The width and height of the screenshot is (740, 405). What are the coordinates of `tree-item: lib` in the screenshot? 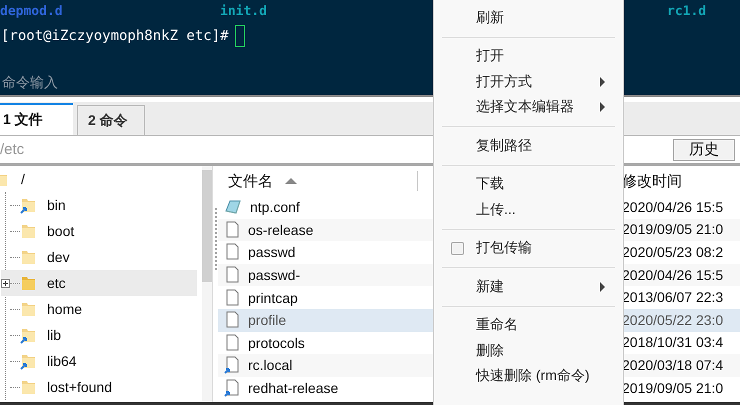 It's located at (54, 335).